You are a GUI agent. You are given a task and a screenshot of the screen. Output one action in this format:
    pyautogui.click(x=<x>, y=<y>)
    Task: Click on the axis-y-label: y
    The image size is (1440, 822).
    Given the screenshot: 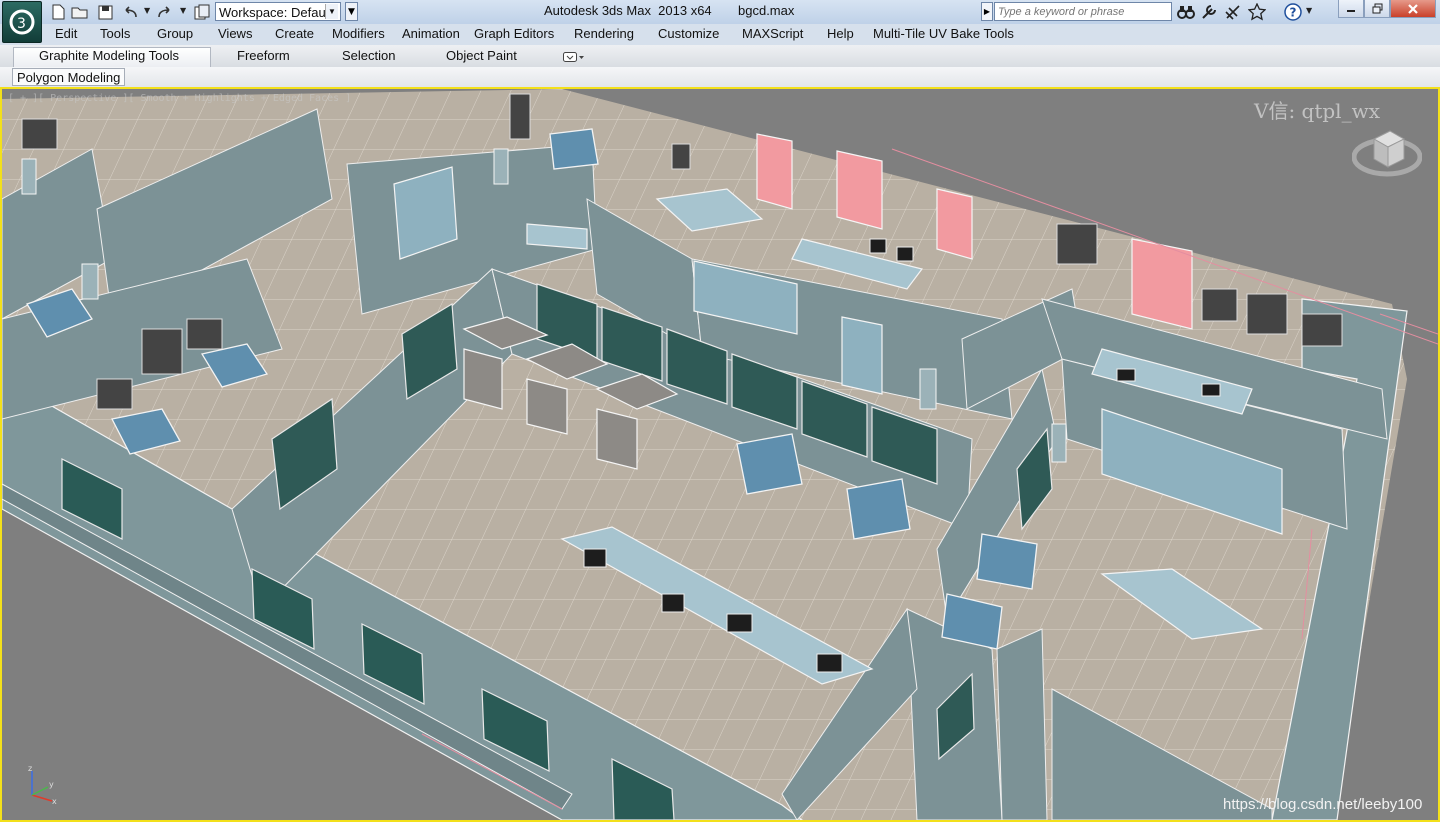 What is the action you would take?
    pyautogui.click(x=51, y=784)
    